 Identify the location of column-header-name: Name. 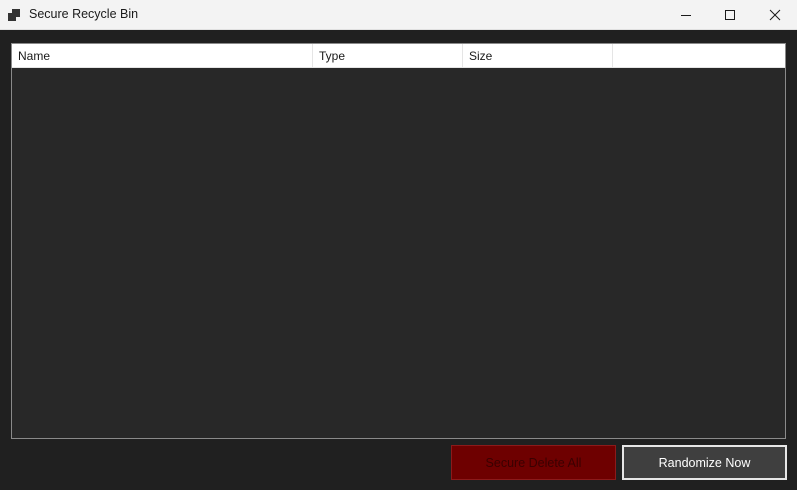
(162, 56).